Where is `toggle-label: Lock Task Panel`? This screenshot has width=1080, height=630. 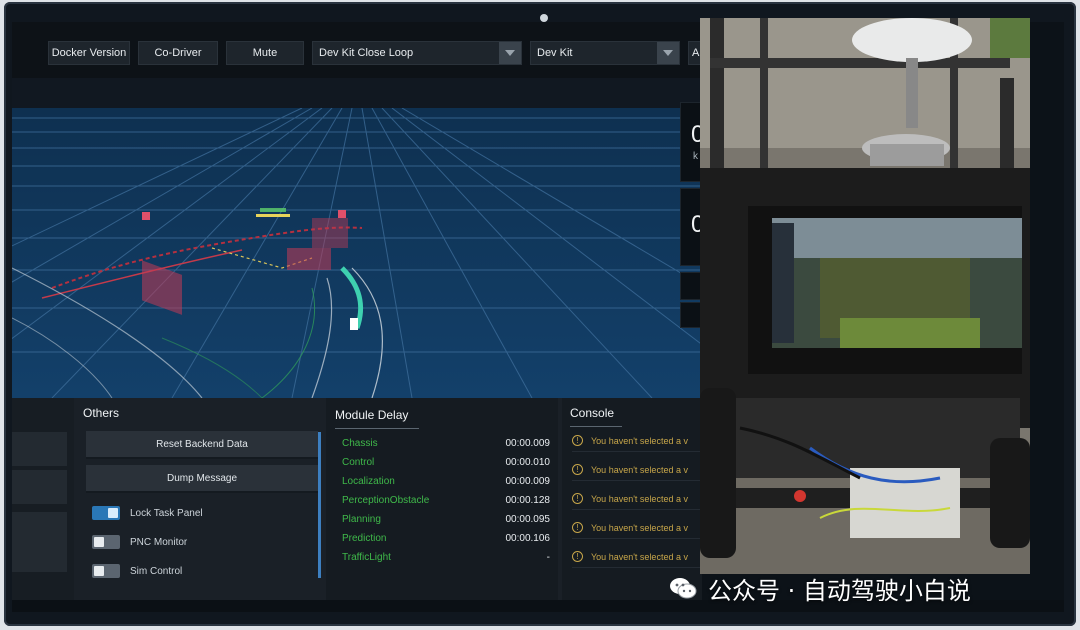
toggle-label: Lock Task Panel is located at coordinates (166, 513).